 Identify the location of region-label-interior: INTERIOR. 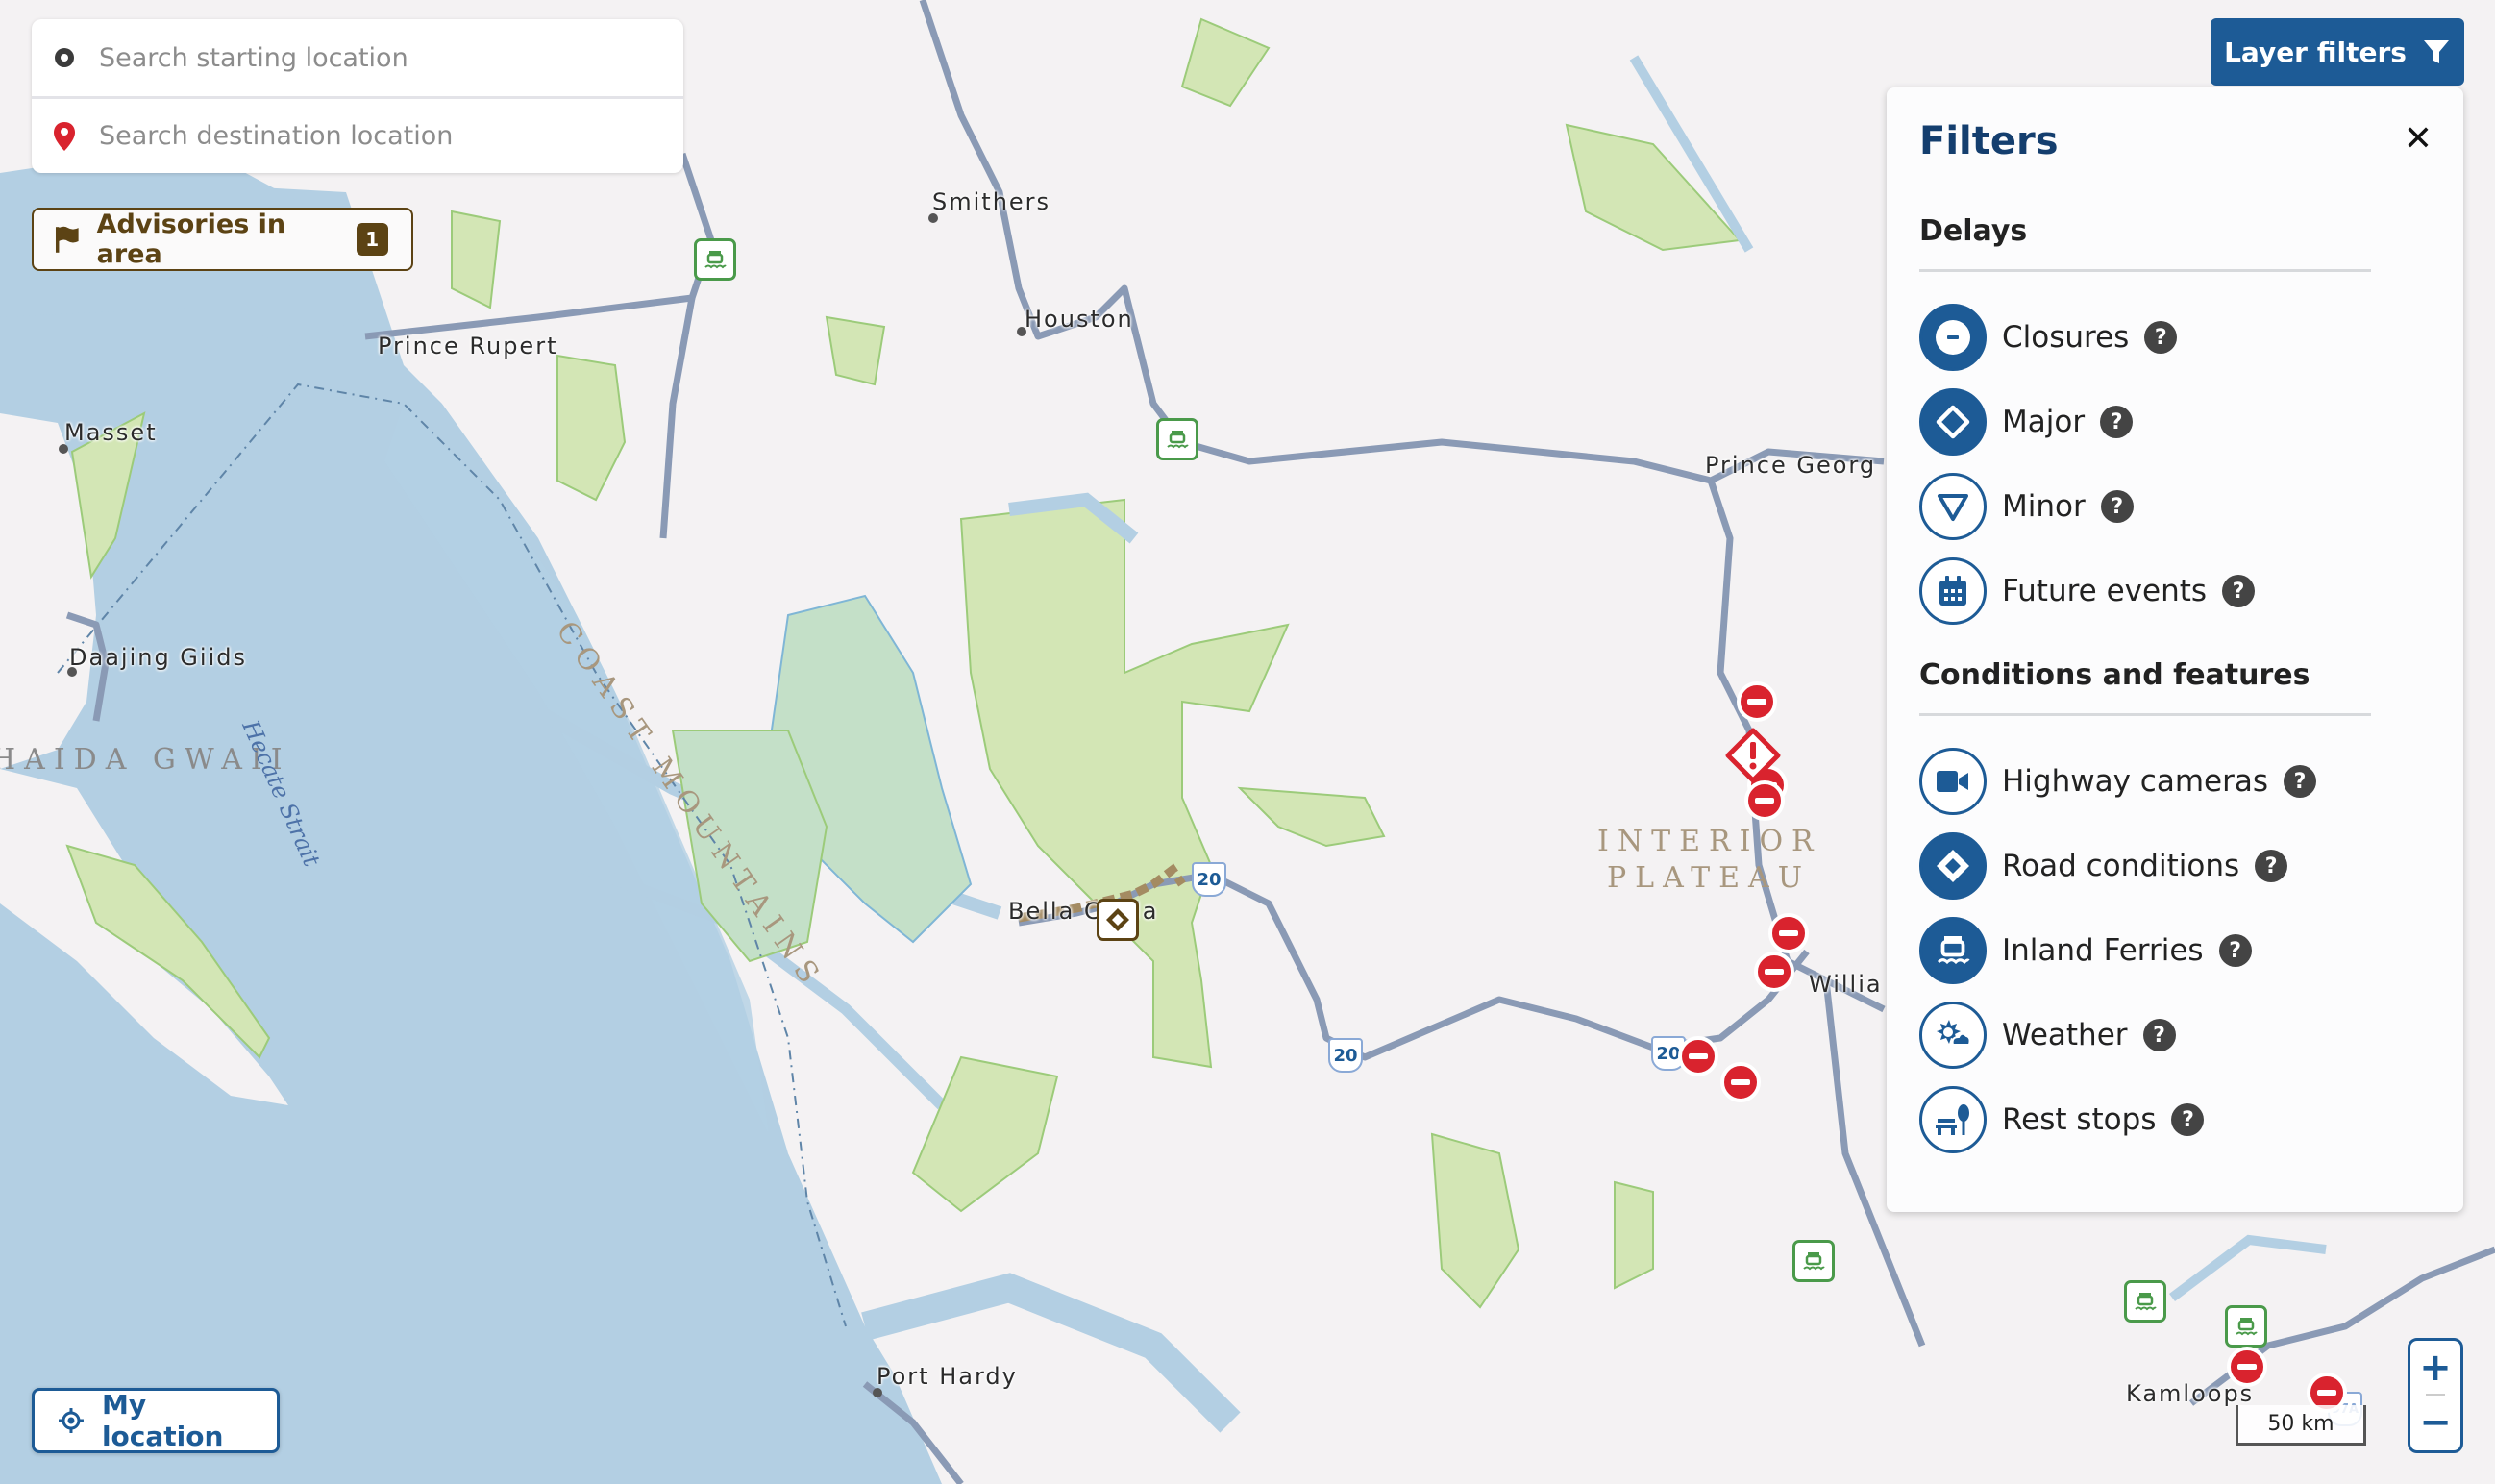
(1710, 841).